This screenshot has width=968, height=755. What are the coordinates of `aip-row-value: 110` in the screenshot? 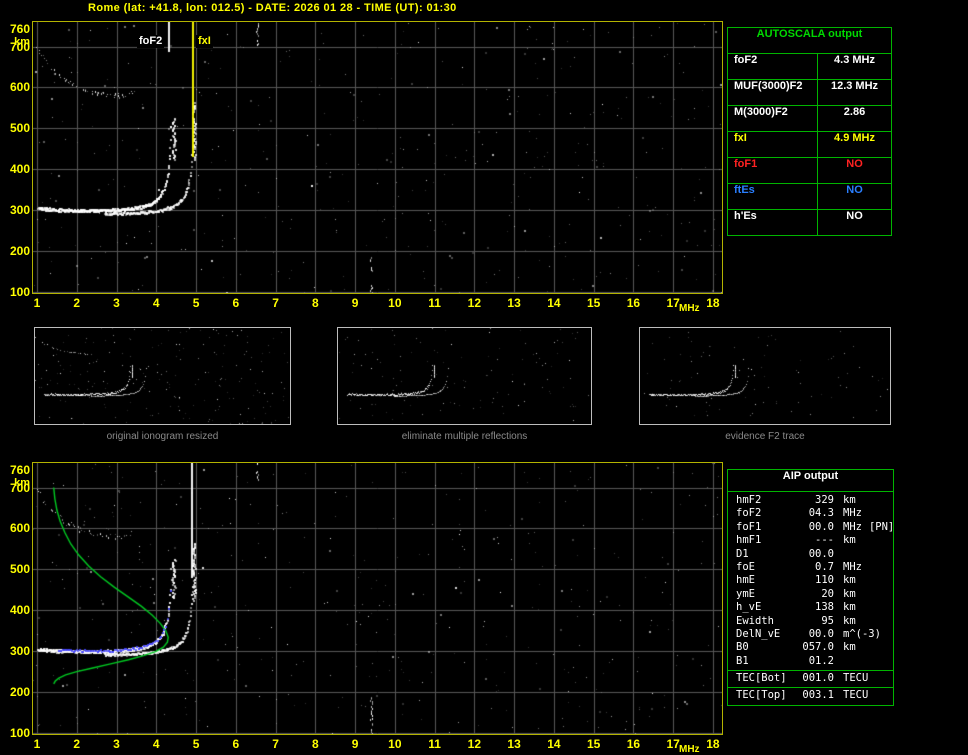 It's located at (824, 580).